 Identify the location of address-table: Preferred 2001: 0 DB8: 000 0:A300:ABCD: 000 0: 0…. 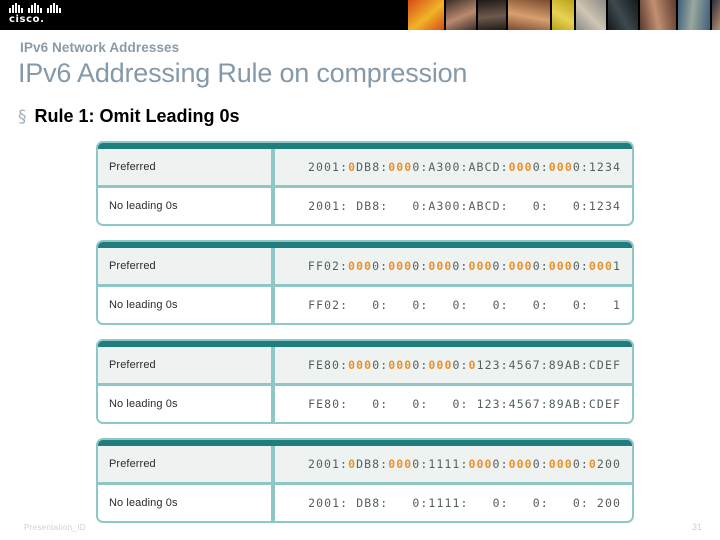
(365, 183).